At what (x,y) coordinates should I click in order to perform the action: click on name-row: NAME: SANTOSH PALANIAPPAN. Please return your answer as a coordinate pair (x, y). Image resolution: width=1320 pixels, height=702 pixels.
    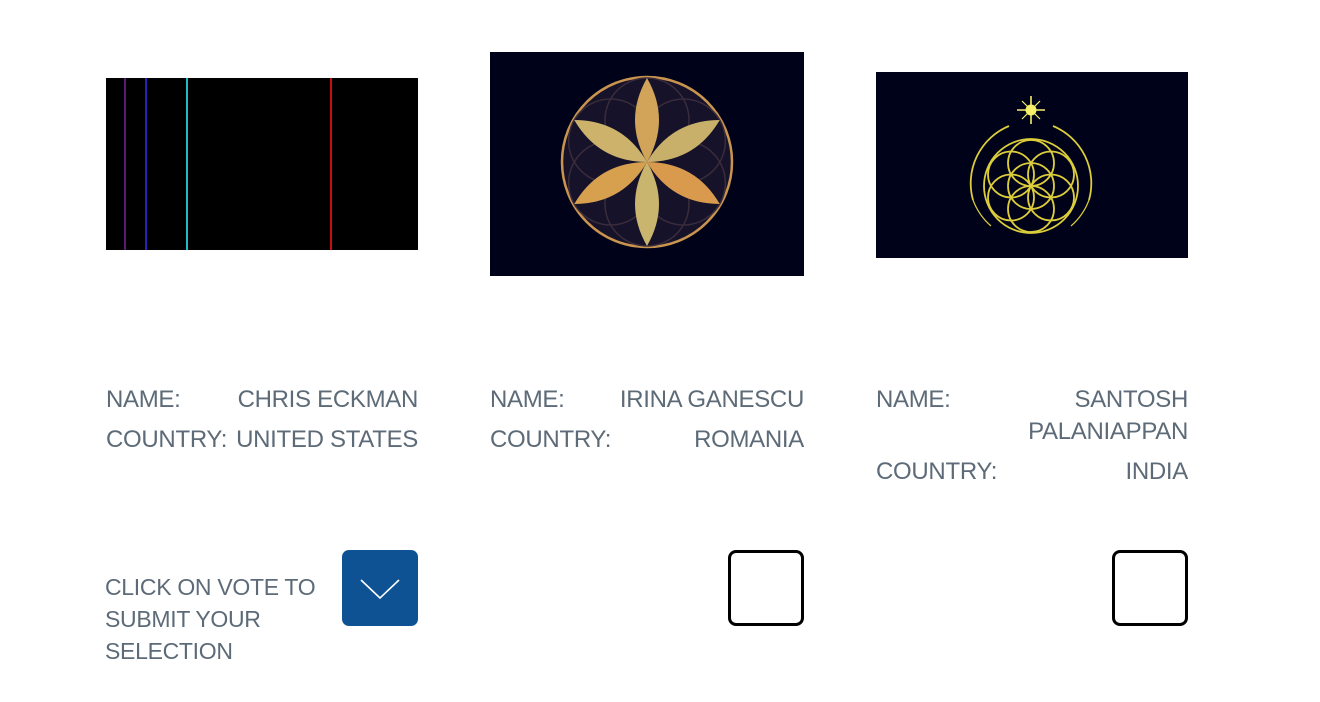
    Looking at the image, I should click on (1032, 416).